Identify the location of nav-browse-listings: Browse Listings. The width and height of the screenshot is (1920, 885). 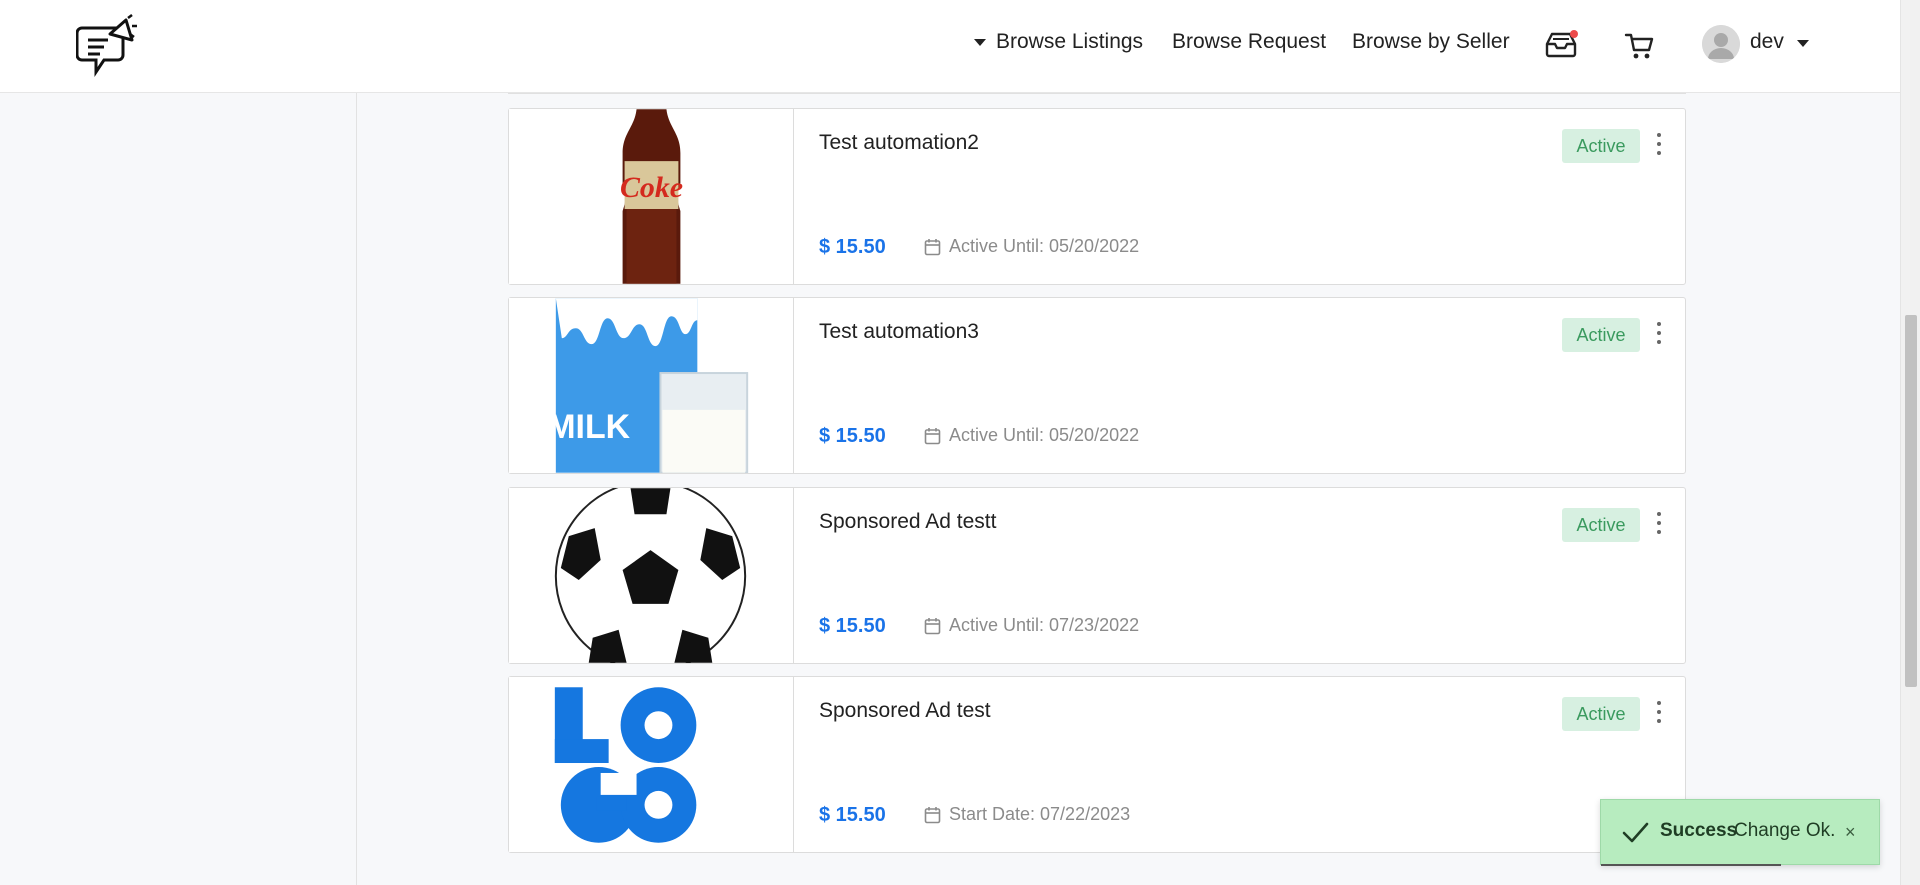
(1058, 42).